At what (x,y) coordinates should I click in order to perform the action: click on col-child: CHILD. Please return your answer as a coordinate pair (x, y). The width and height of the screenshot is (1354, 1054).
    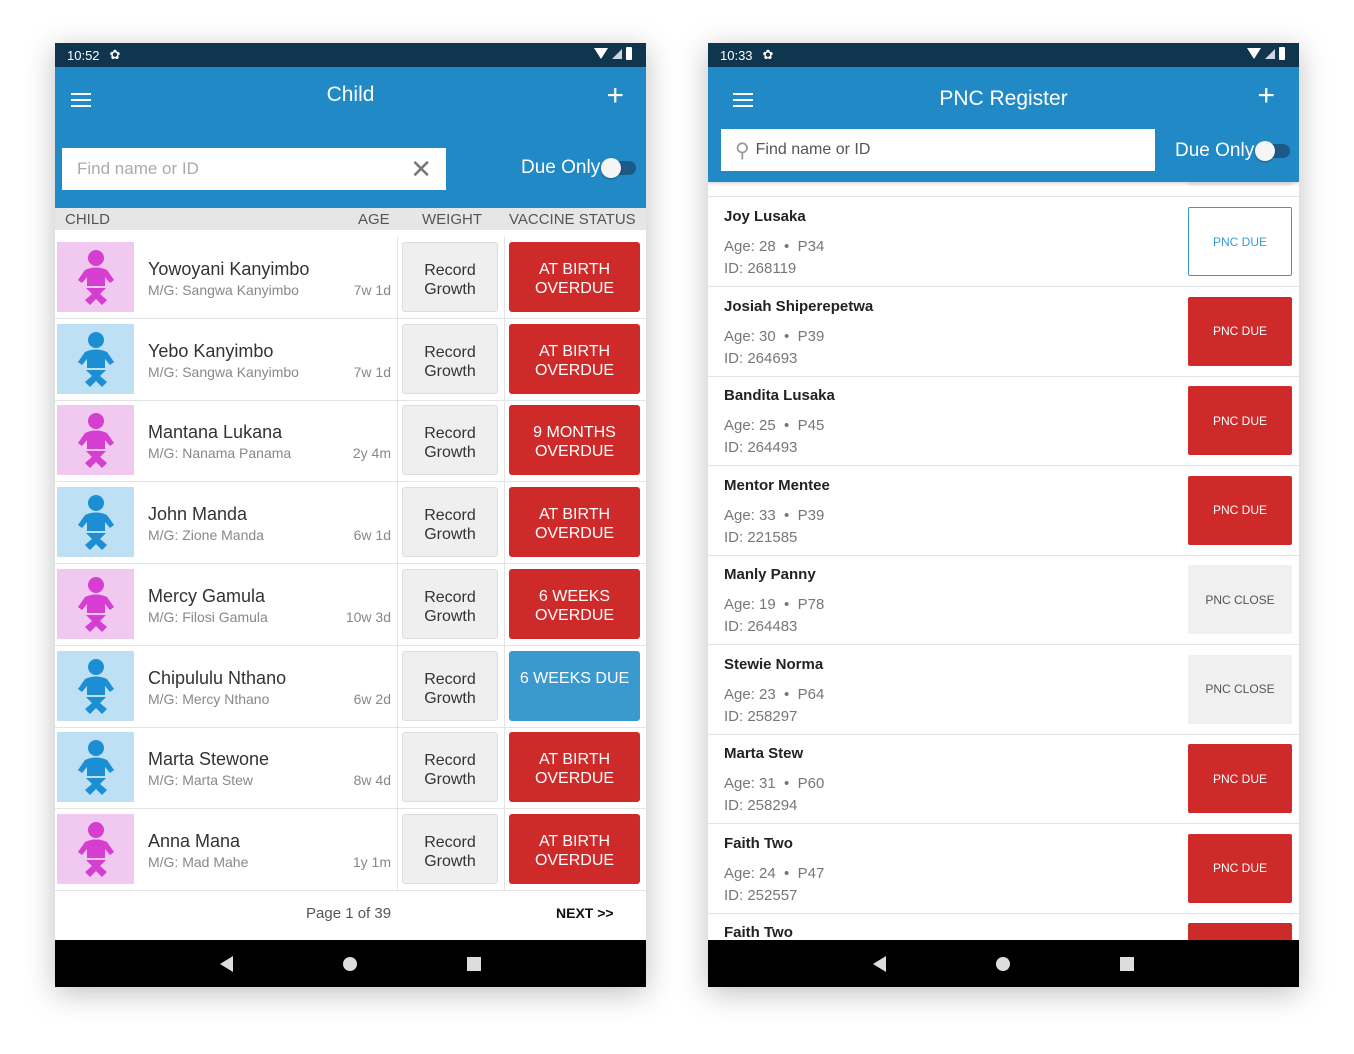
    Looking at the image, I should click on (87, 219).